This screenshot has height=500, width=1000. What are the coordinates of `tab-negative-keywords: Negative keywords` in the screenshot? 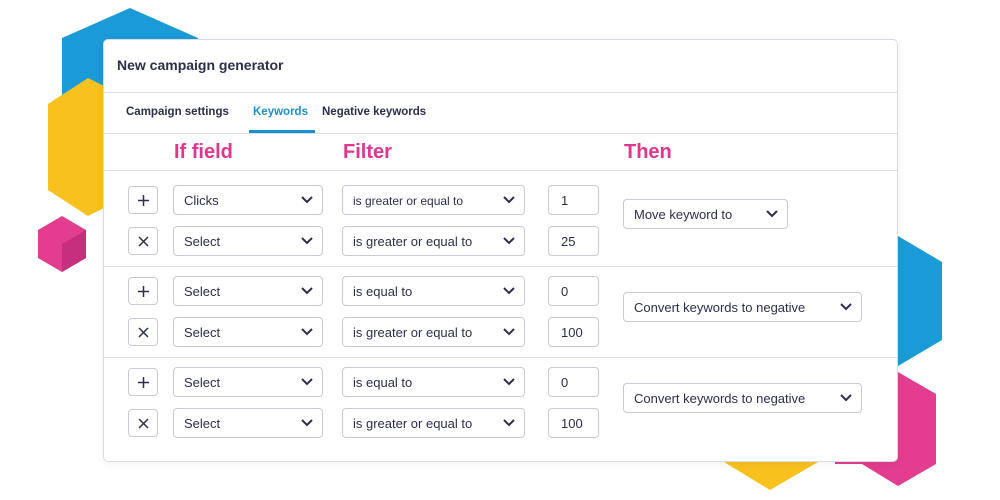 It's located at (374, 112).